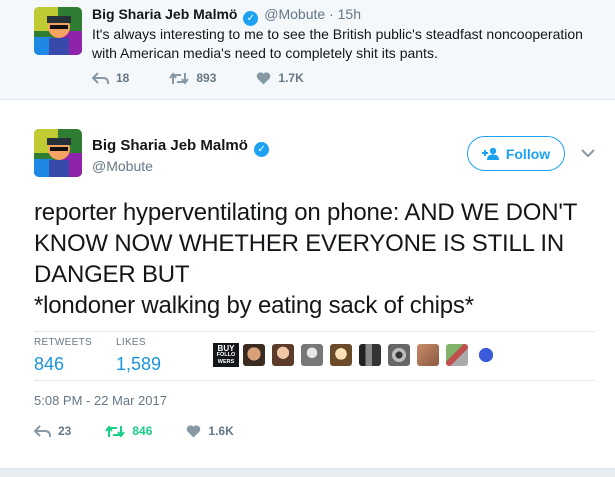 The height and width of the screenshot is (477, 615). What do you see at coordinates (131, 342) in the screenshot?
I see `likes-label: LIKES` at bounding box center [131, 342].